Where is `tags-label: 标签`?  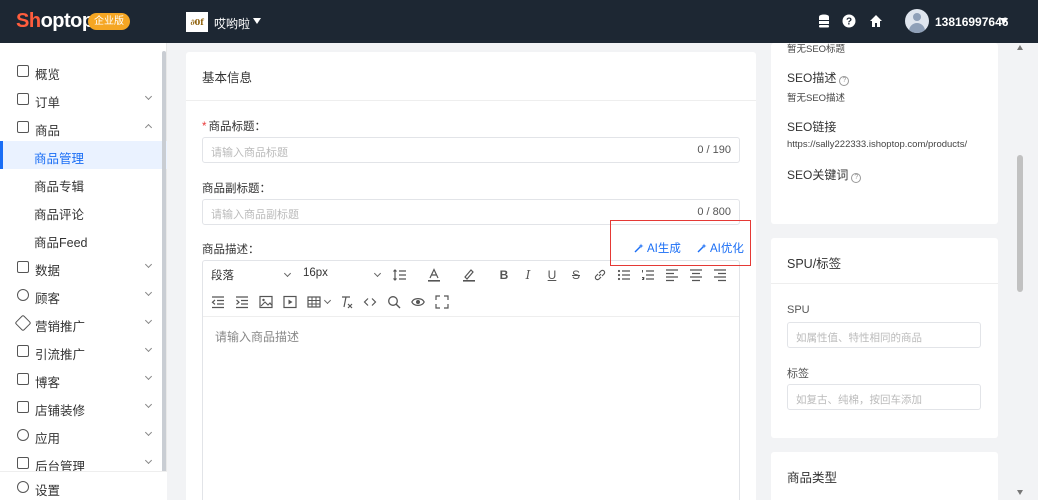
tags-label: 标签 is located at coordinates (798, 374).